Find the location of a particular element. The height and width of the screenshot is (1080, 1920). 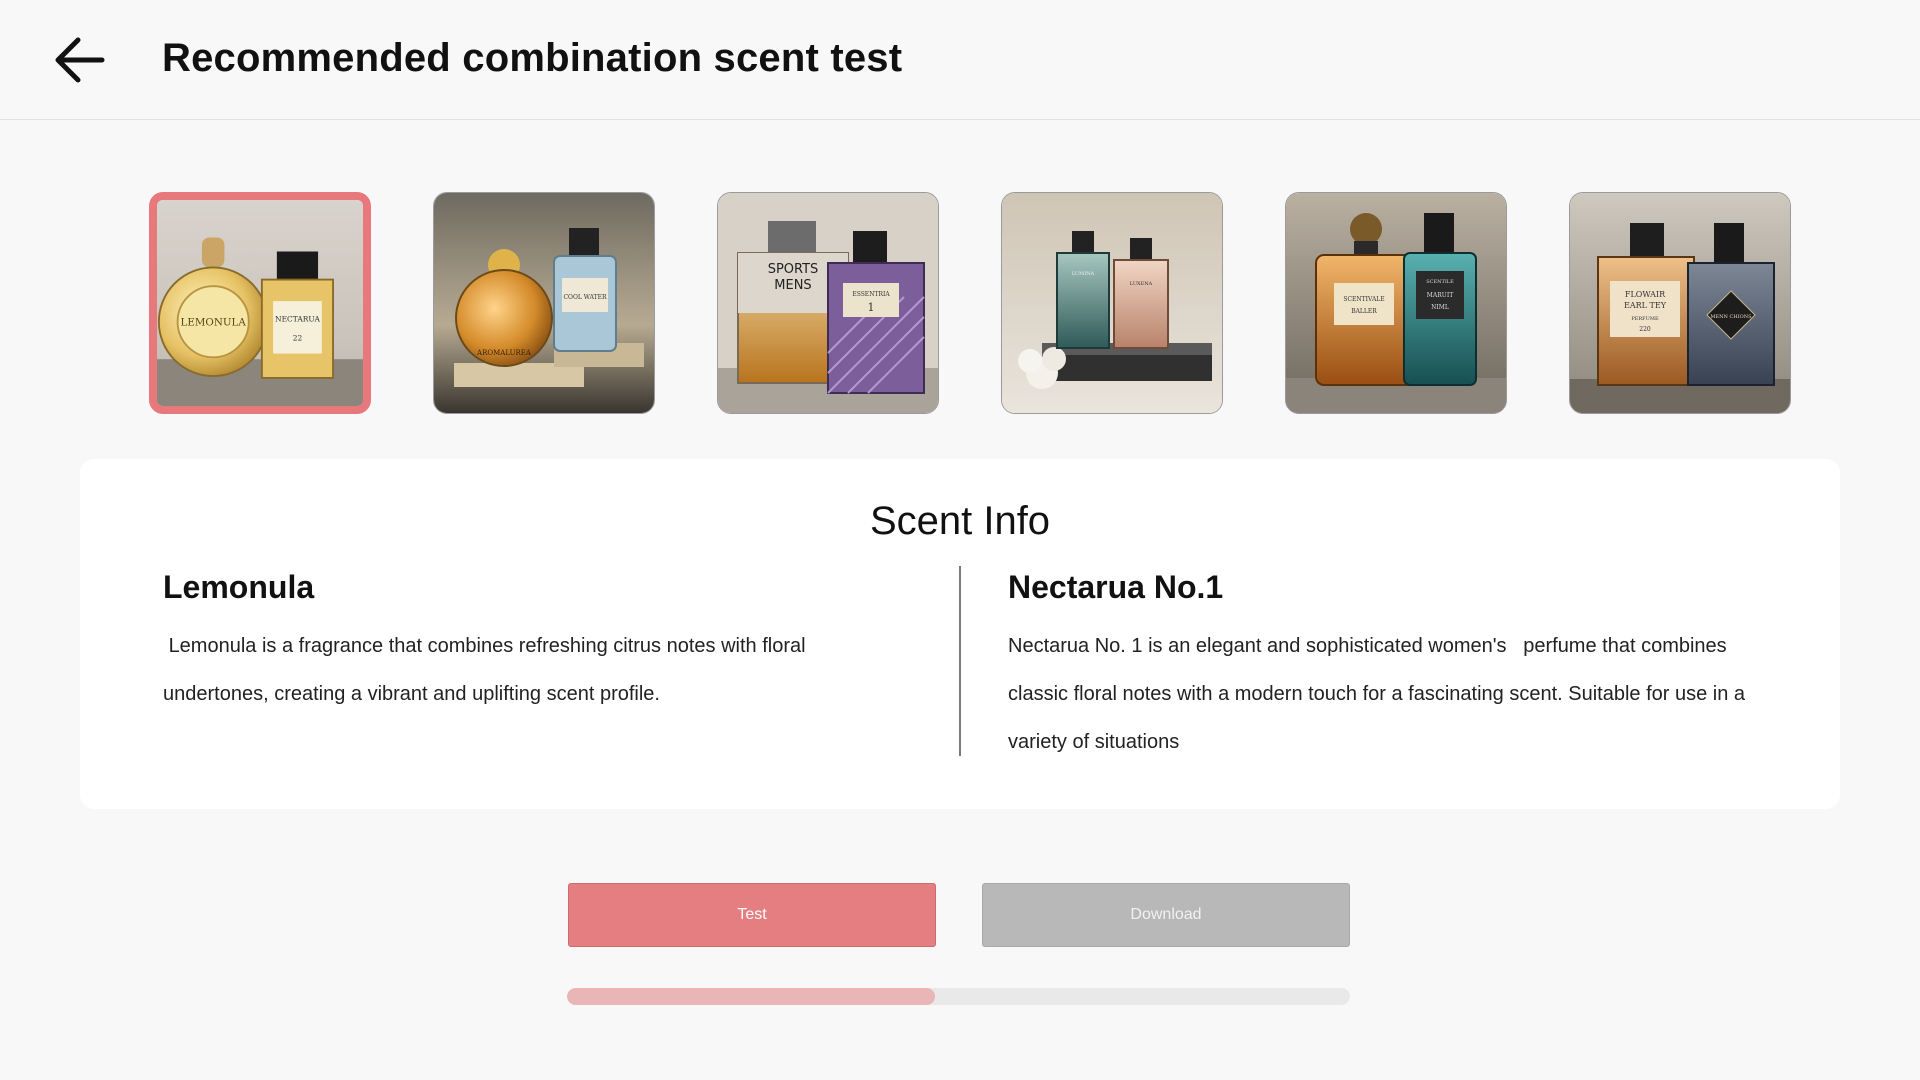

bottle-label: AROMALUREA is located at coordinates (504, 353).